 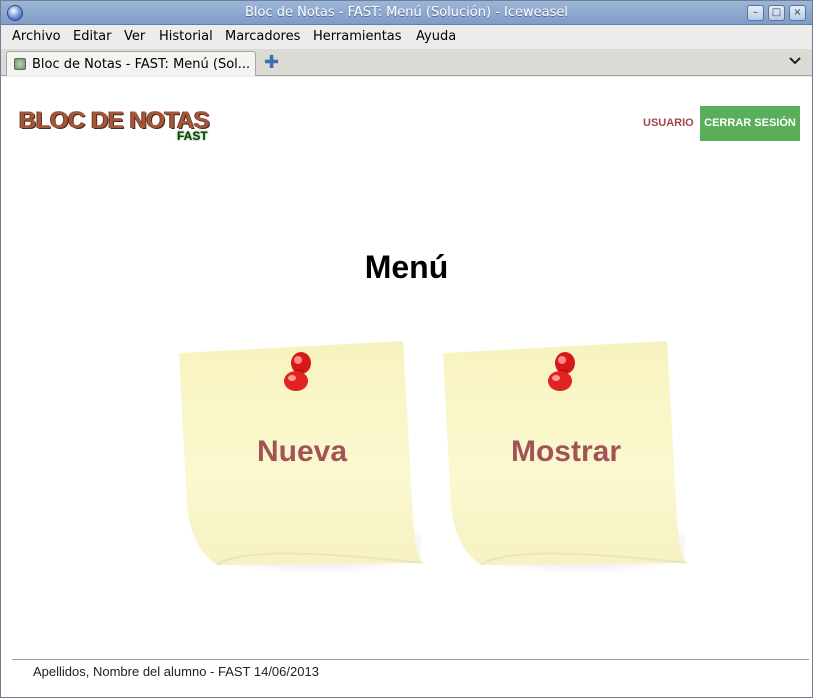 What do you see at coordinates (357, 36) in the screenshot?
I see `menu-herramientas: Herramientas` at bounding box center [357, 36].